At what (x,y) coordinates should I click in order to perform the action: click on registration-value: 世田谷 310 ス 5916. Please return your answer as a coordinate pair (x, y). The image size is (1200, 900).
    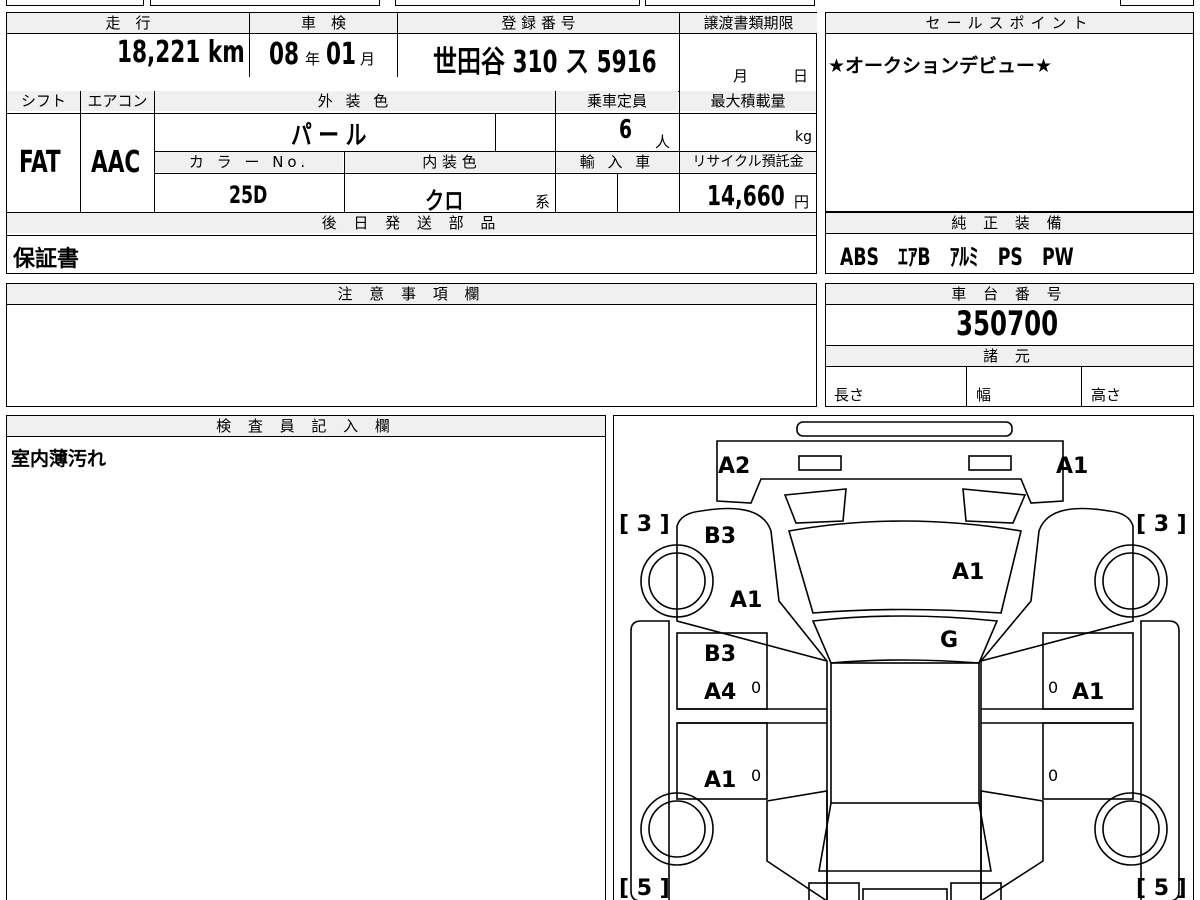
    Looking at the image, I should click on (545, 62).